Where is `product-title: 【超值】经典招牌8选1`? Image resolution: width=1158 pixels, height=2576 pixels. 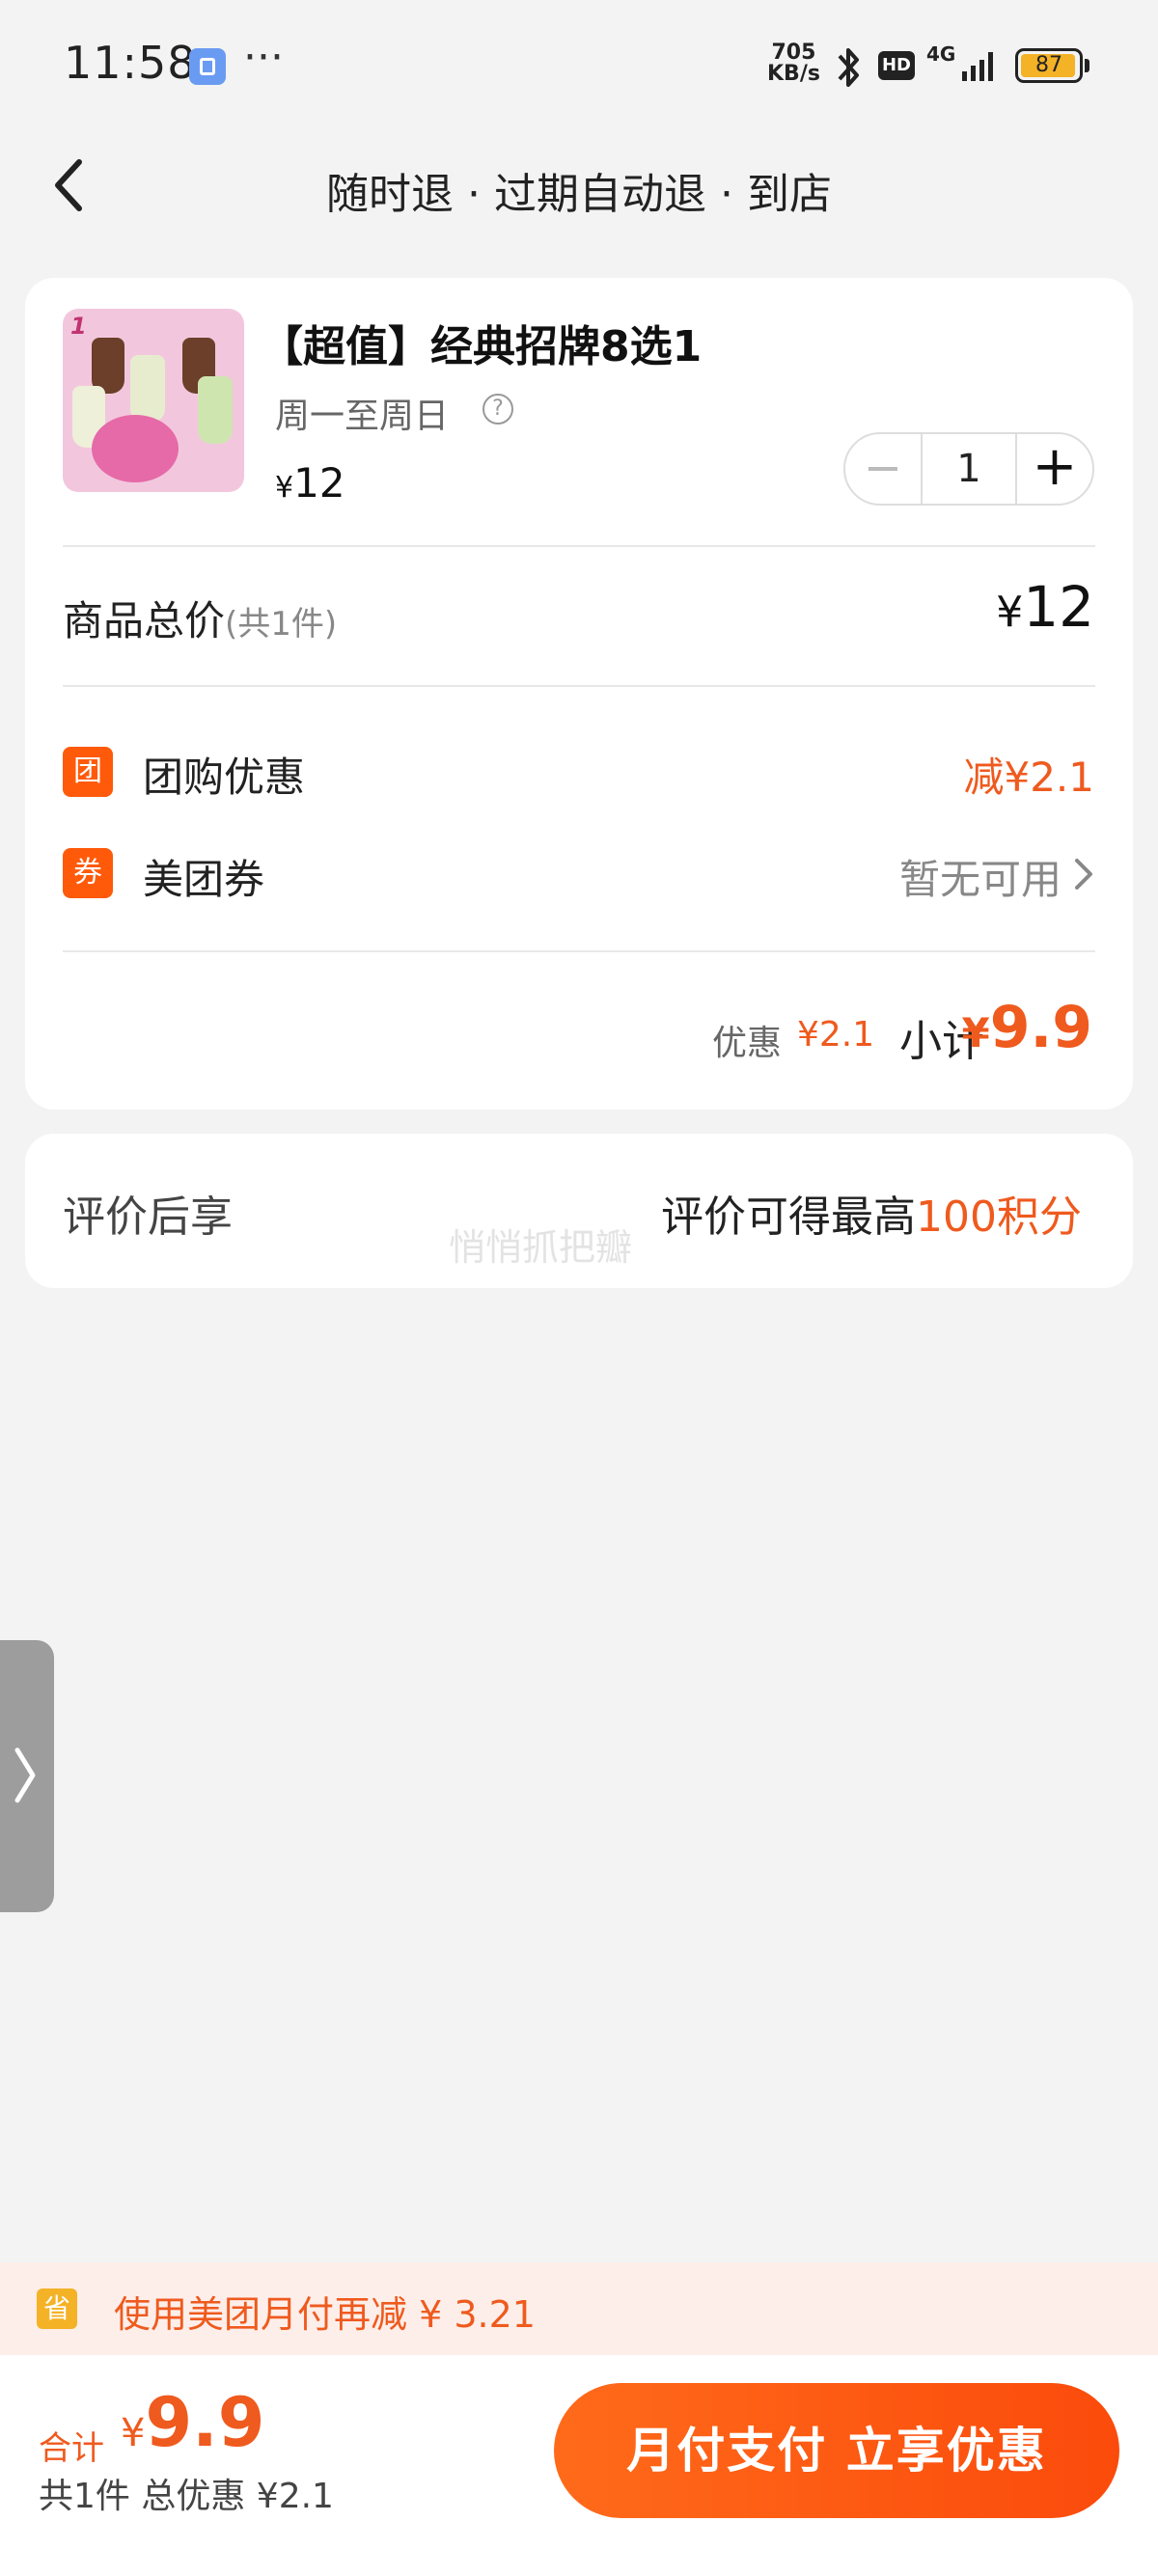 product-title: 【超值】经典招牌8选1 is located at coordinates (482, 346).